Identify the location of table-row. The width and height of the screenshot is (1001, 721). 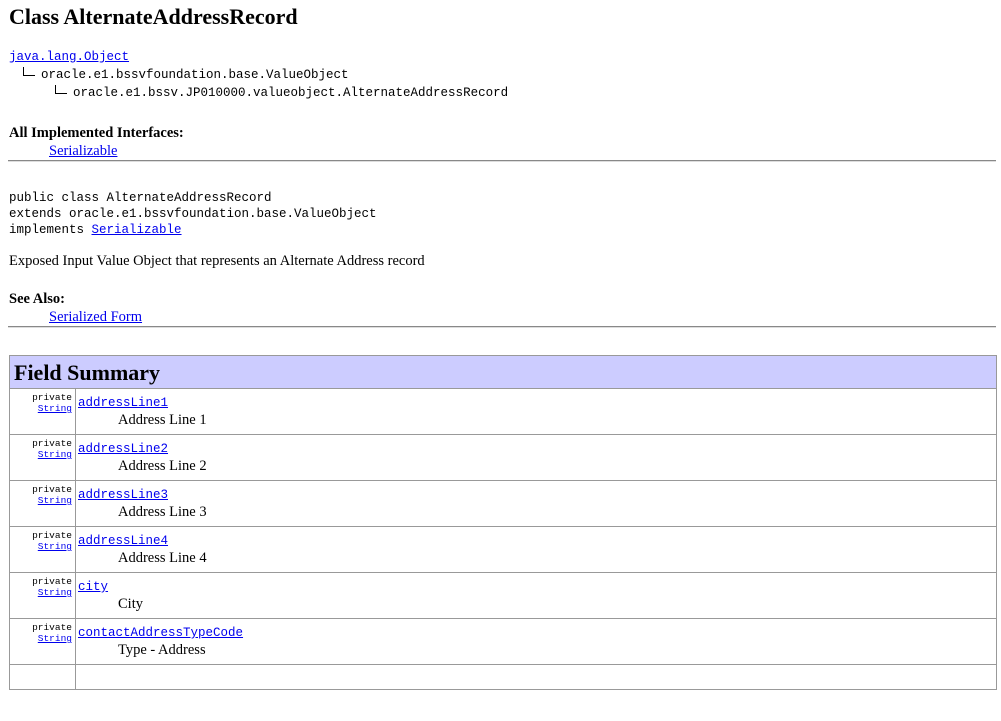
(503, 677).